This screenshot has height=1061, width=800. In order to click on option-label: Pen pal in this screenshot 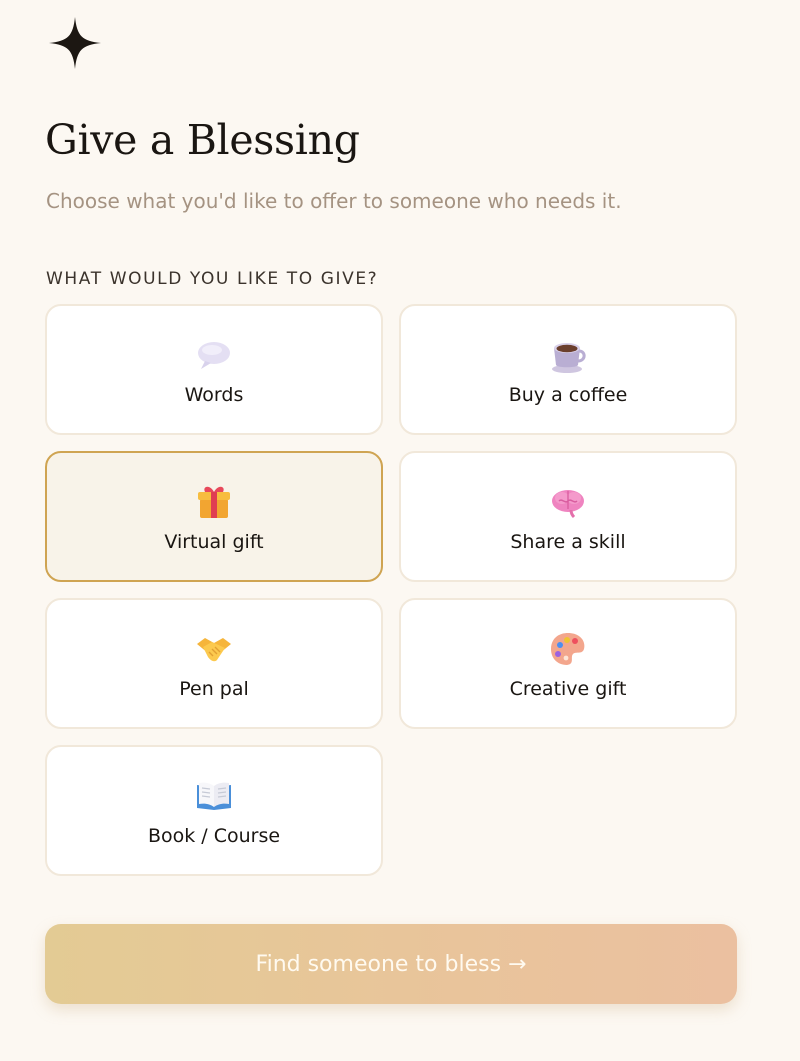, I will do `click(214, 688)`.